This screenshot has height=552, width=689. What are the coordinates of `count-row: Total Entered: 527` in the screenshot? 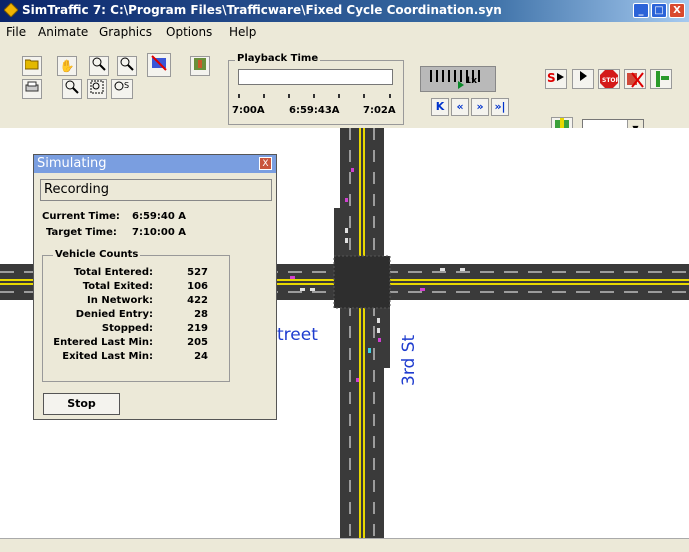 It's located at (137, 273).